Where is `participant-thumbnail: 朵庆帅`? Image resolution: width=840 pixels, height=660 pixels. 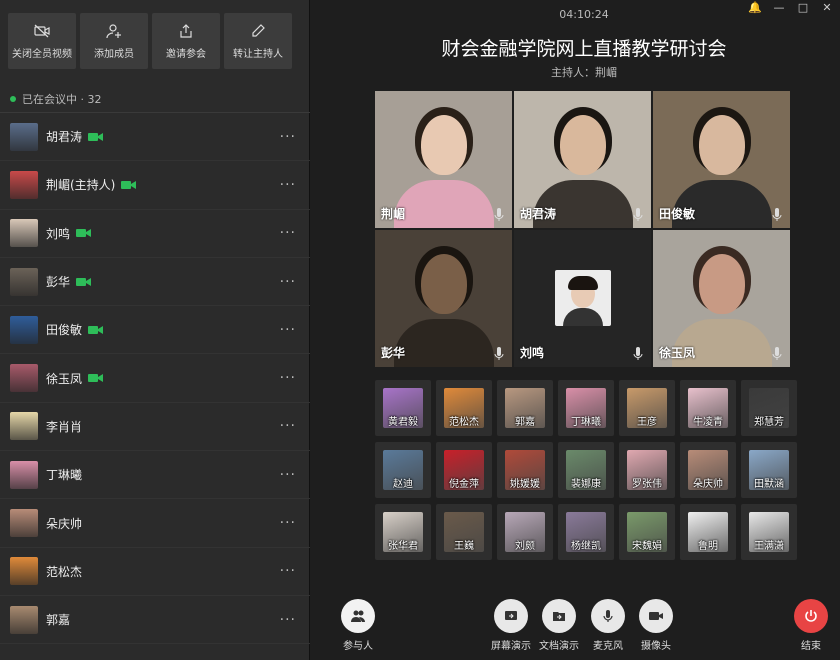 participant-thumbnail: 朵庆帅 is located at coordinates (708, 470).